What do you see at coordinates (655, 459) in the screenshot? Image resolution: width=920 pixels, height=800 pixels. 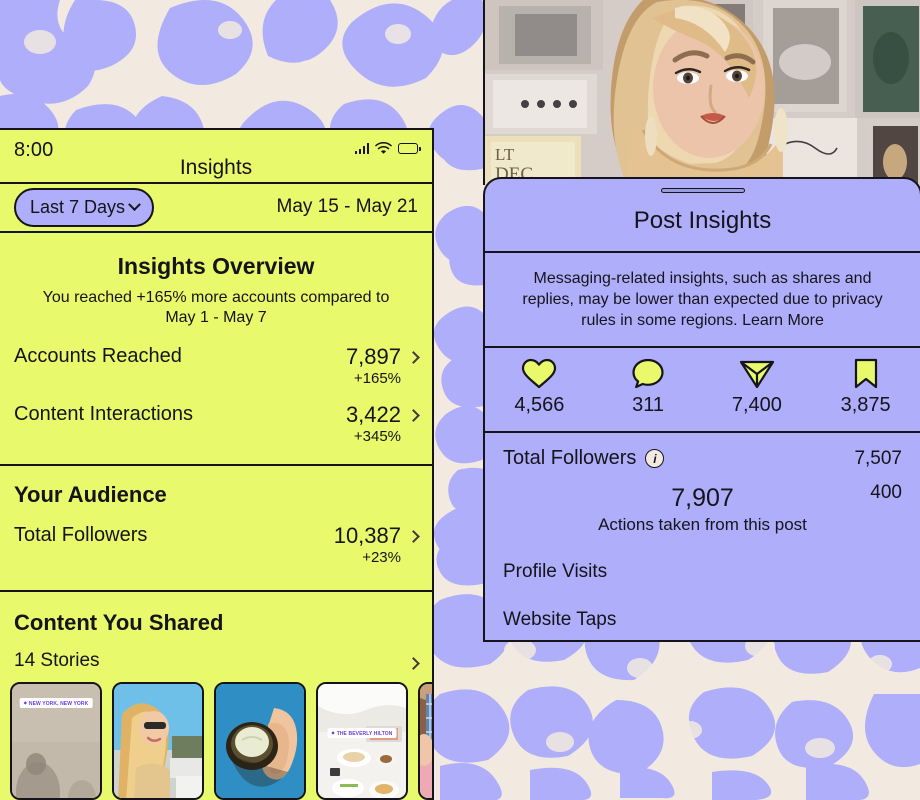 I see `info-icon: i` at bounding box center [655, 459].